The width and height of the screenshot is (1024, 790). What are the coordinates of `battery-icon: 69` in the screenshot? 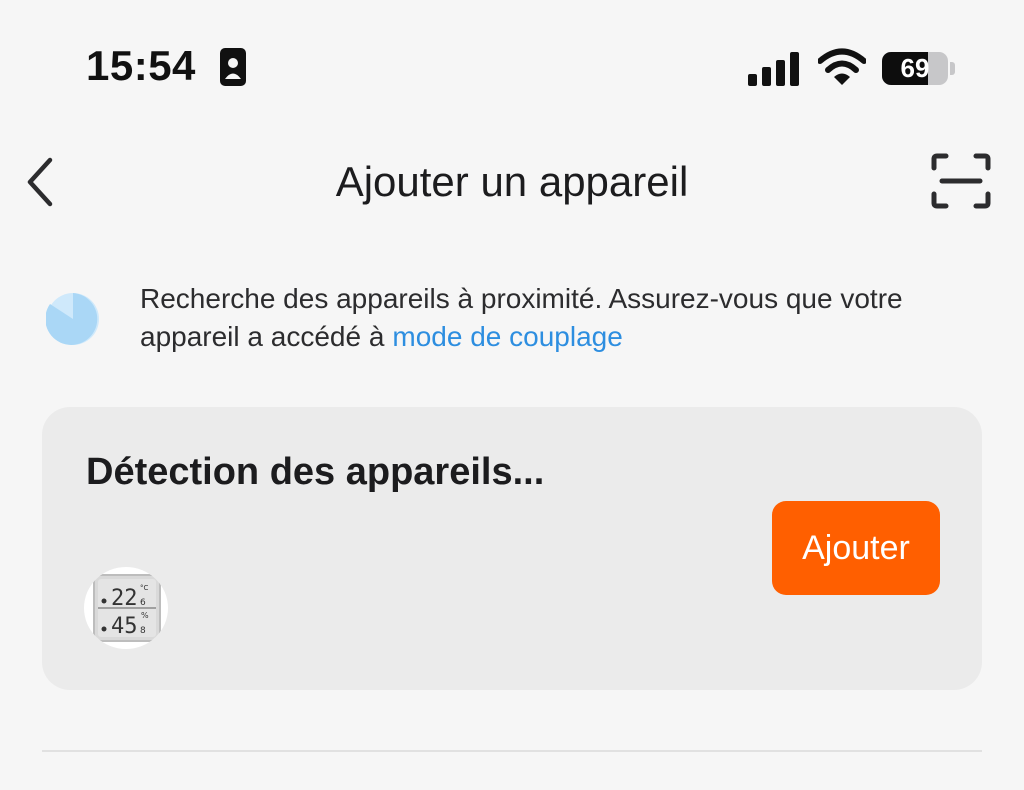 It's located at (915, 68).